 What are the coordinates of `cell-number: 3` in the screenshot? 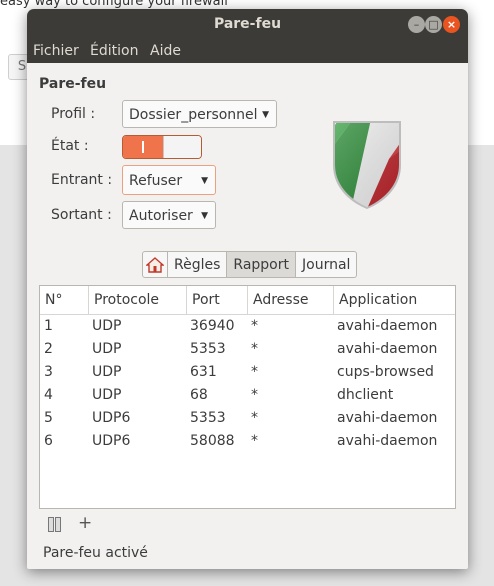 It's located at (48, 372).